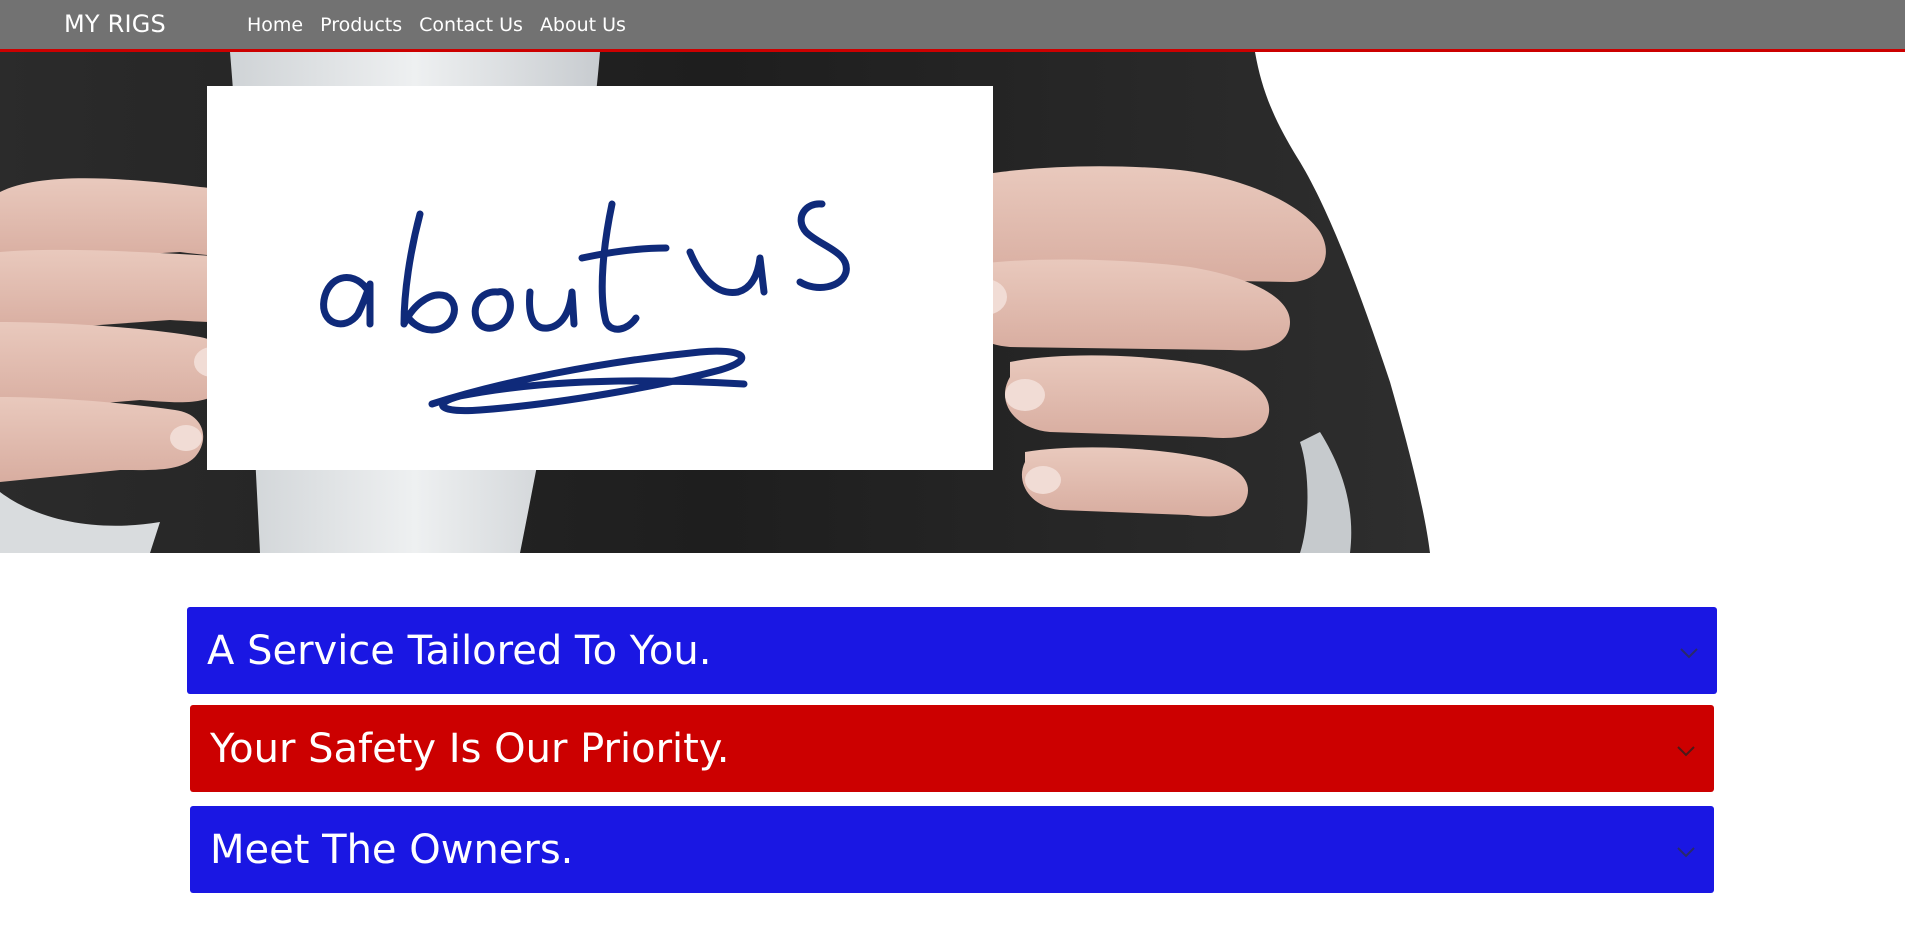 This screenshot has height=932, width=1905. What do you see at coordinates (115, 24) in the screenshot?
I see `brand-logo-link: MY RIGS` at bounding box center [115, 24].